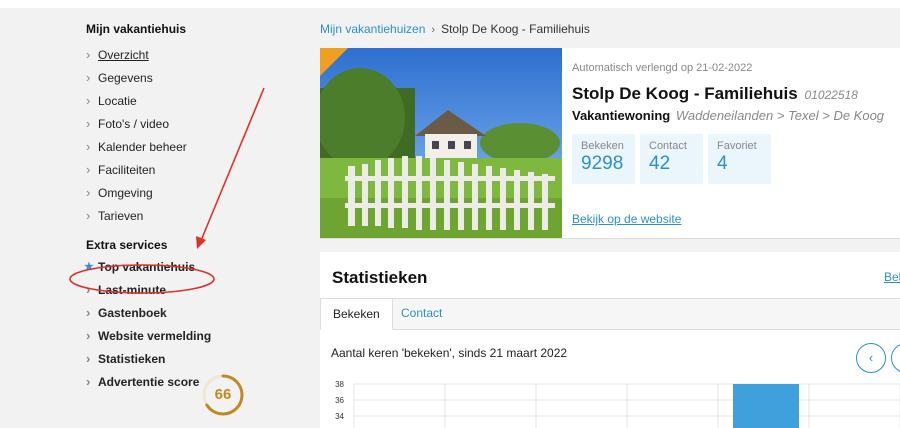 This screenshot has height=428, width=900. I want to click on y-tick-label: 34, so click(339, 416).